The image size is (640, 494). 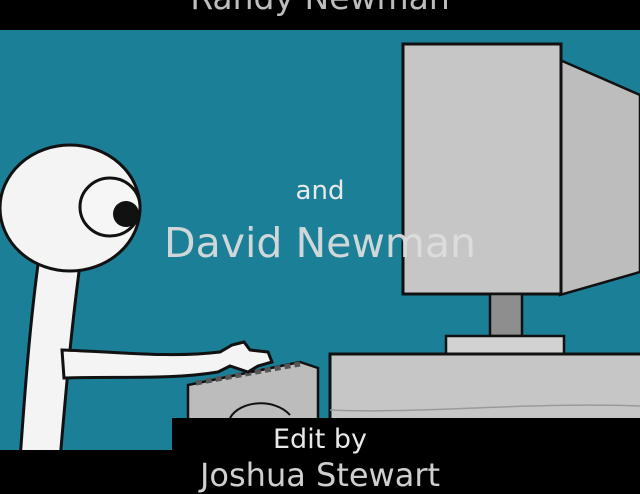 I want to click on credit-top-line: Randy Newman, so click(x=320, y=8).